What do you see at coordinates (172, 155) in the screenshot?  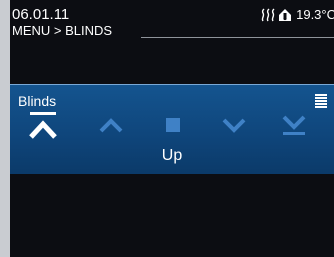 I see `action-label: Up` at bounding box center [172, 155].